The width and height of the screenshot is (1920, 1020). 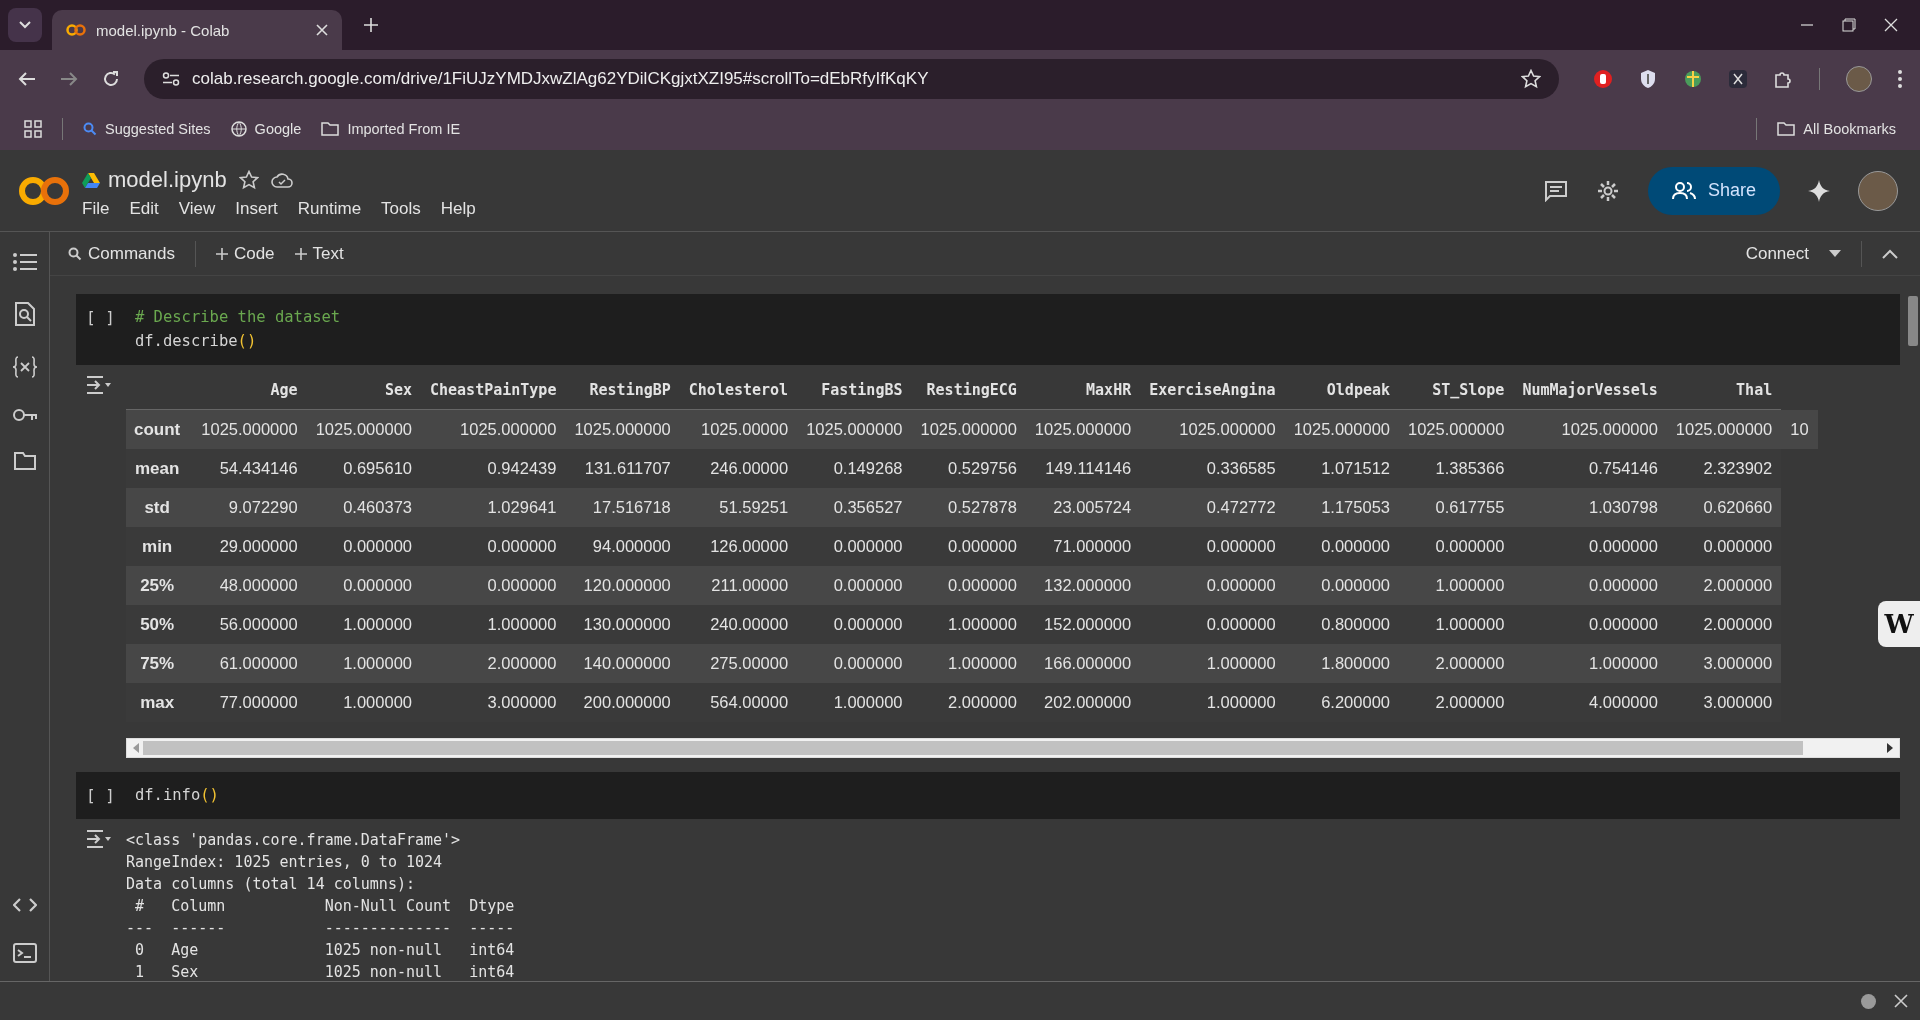 What do you see at coordinates (401, 208) in the screenshot?
I see `menu-item: Tools` at bounding box center [401, 208].